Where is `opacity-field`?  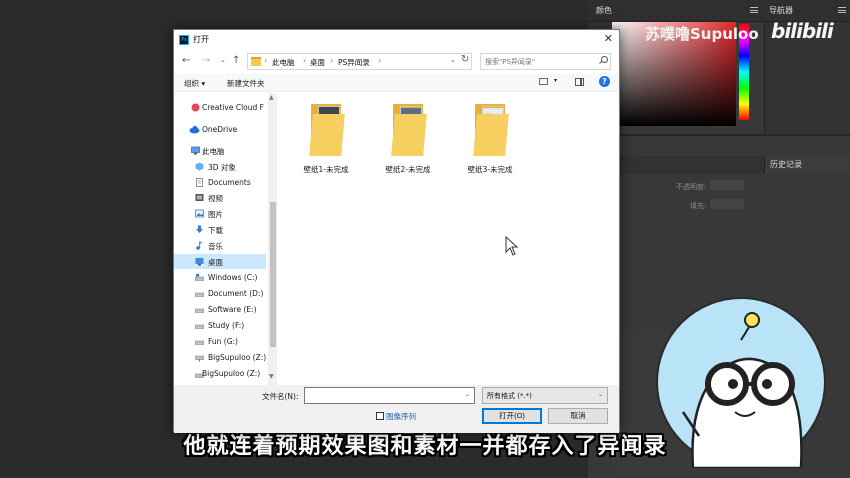 opacity-field is located at coordinates (727, 185).